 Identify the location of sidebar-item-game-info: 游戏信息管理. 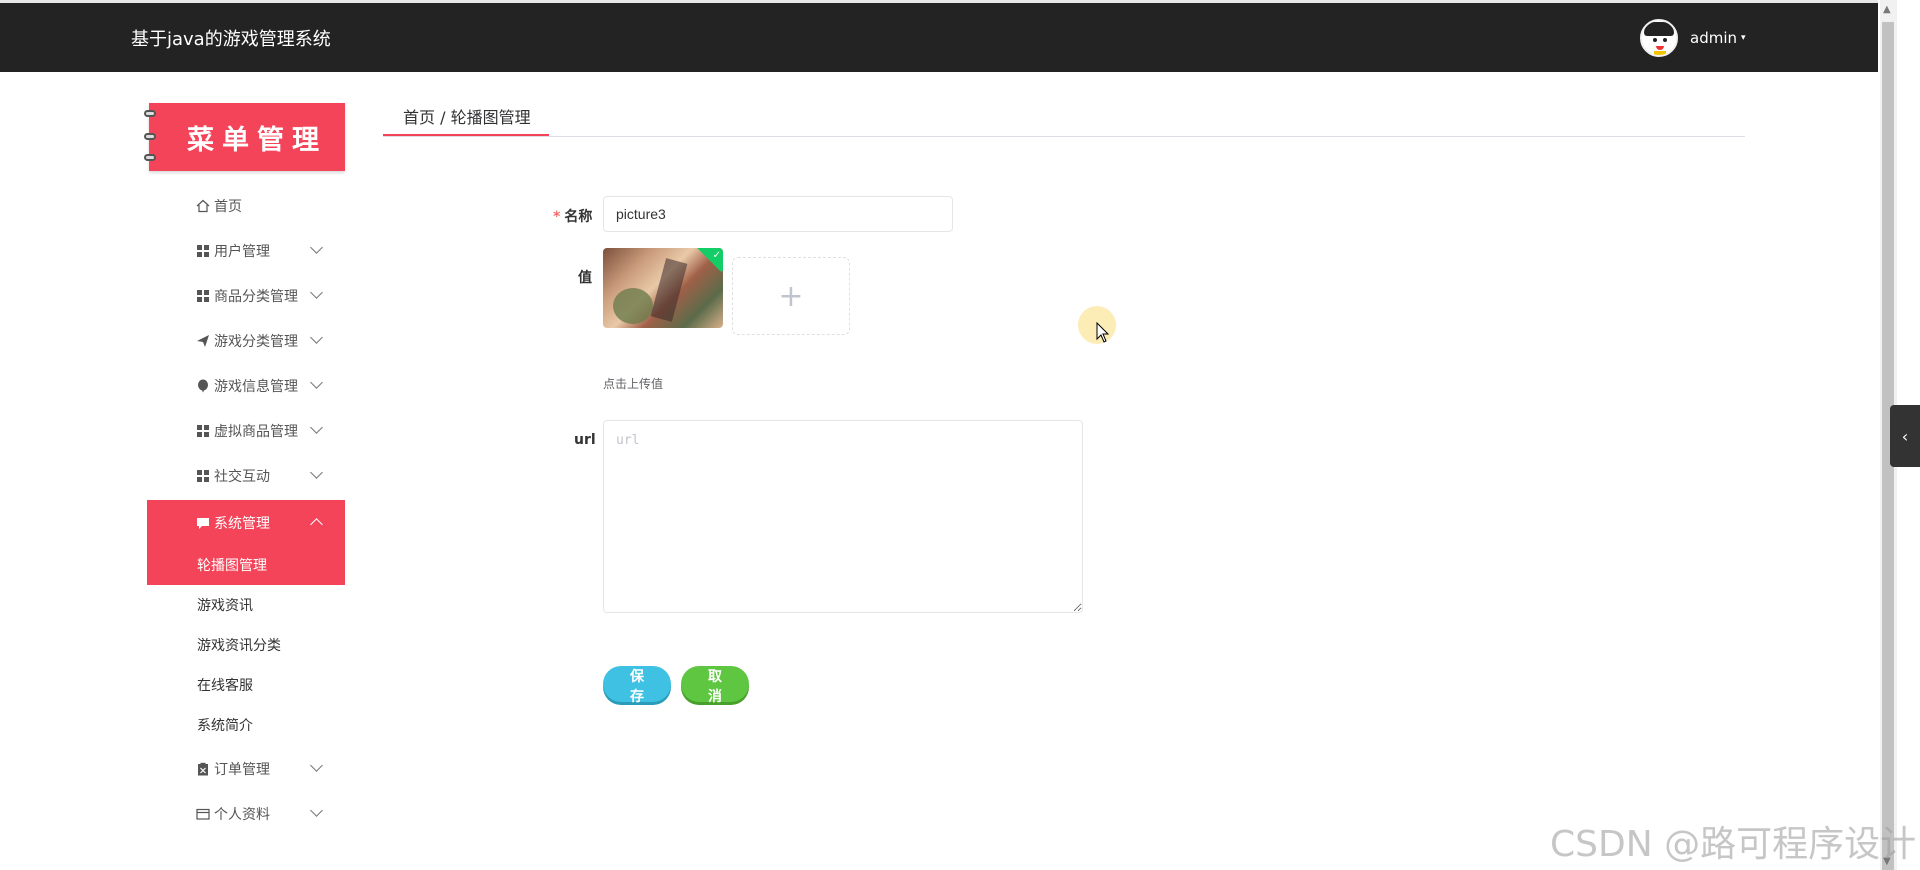
(246, 385).